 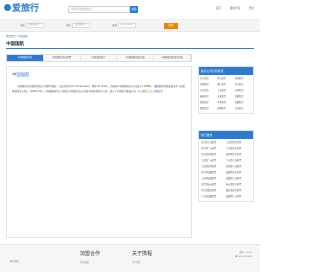 What do you see at coordinates (17, 36) in the screenshot?
I see `breadcrumb: 机票首页 > 中国国航` at bounding box center [17, 36].